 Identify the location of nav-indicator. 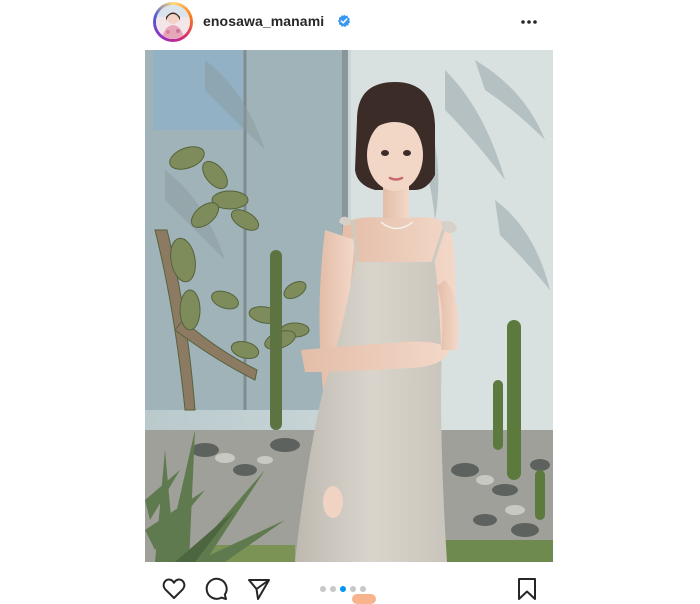
(364, 599).